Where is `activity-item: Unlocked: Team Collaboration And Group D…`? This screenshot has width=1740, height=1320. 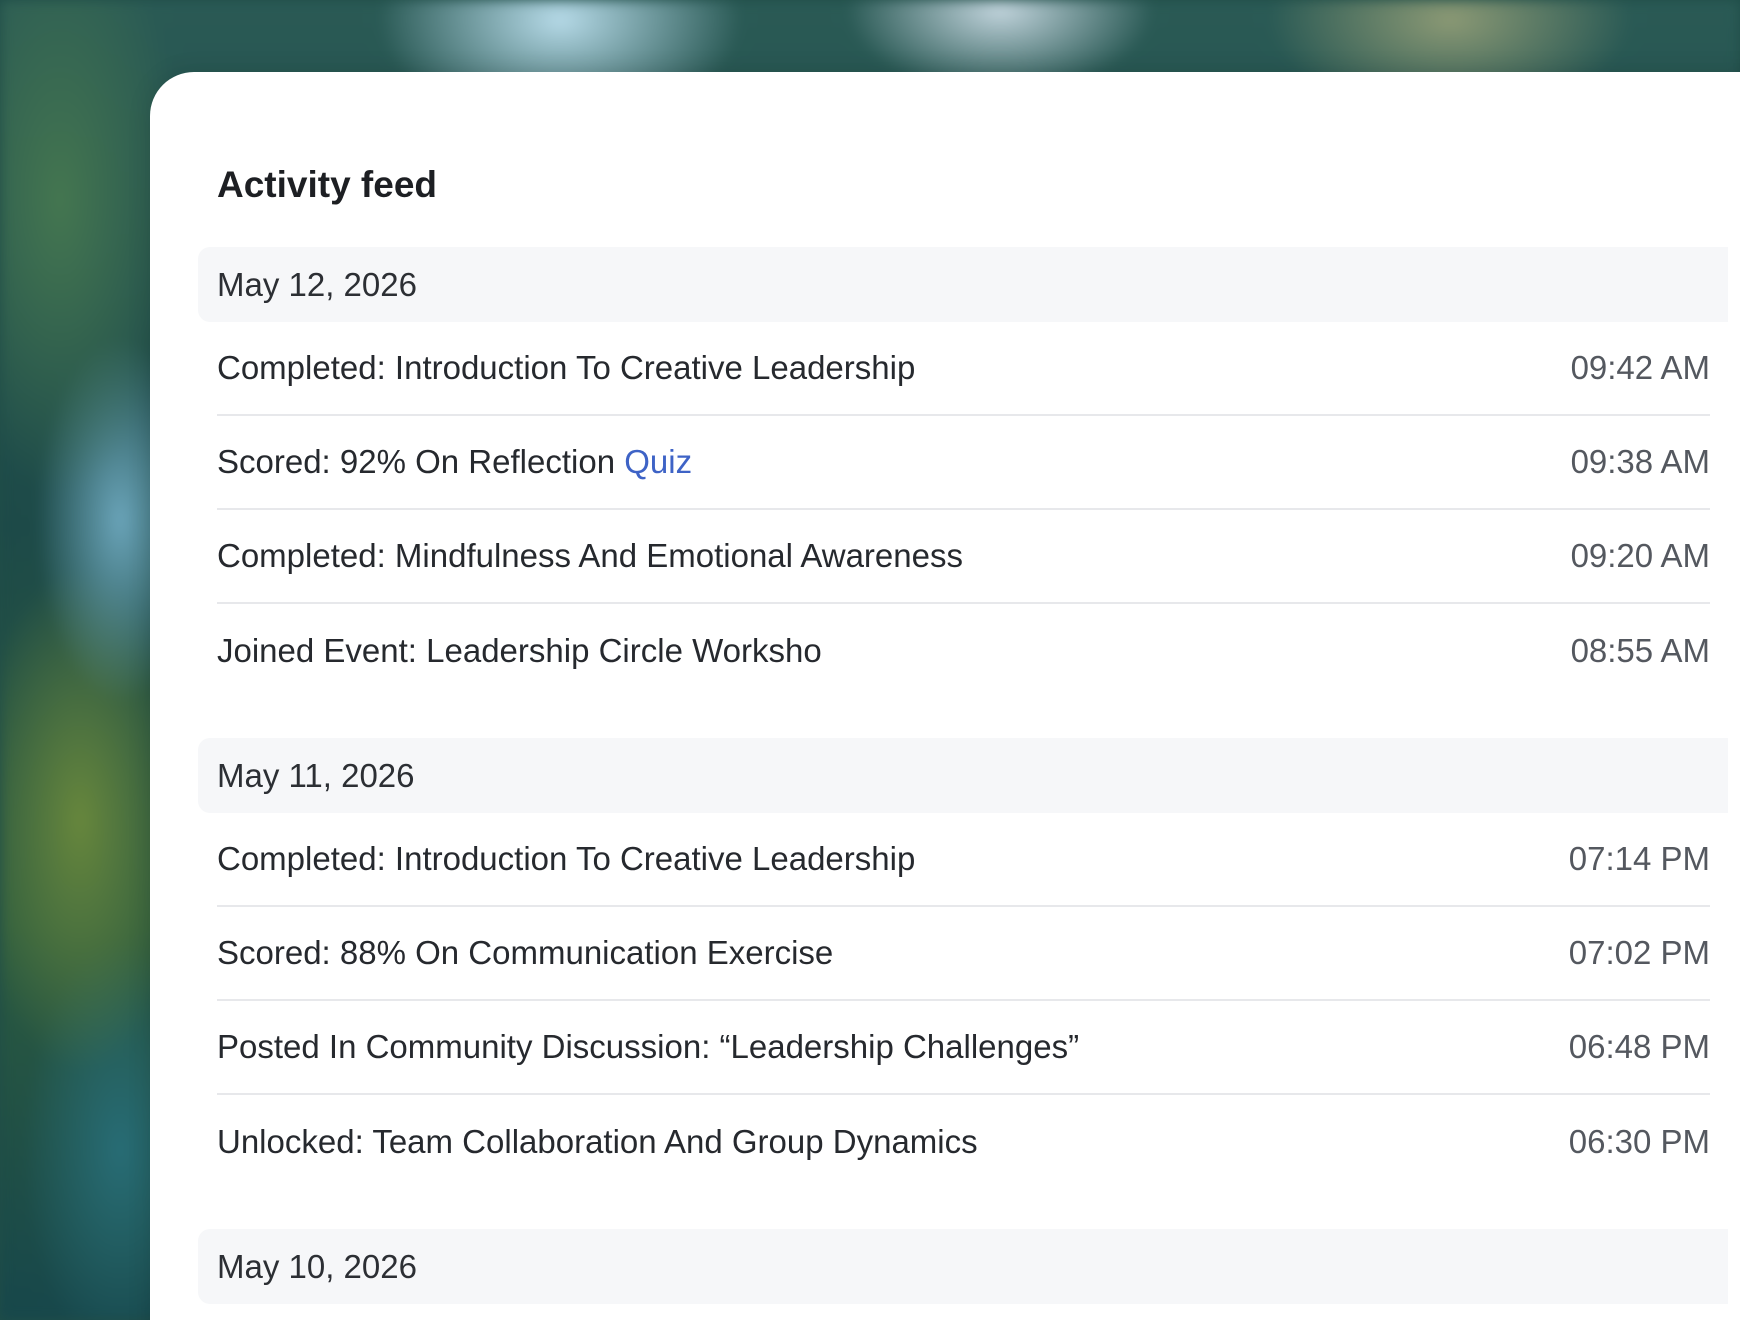 activity-item: Unlocked: Team Collaboration And Group D… is located at coordinates (963, 1142).